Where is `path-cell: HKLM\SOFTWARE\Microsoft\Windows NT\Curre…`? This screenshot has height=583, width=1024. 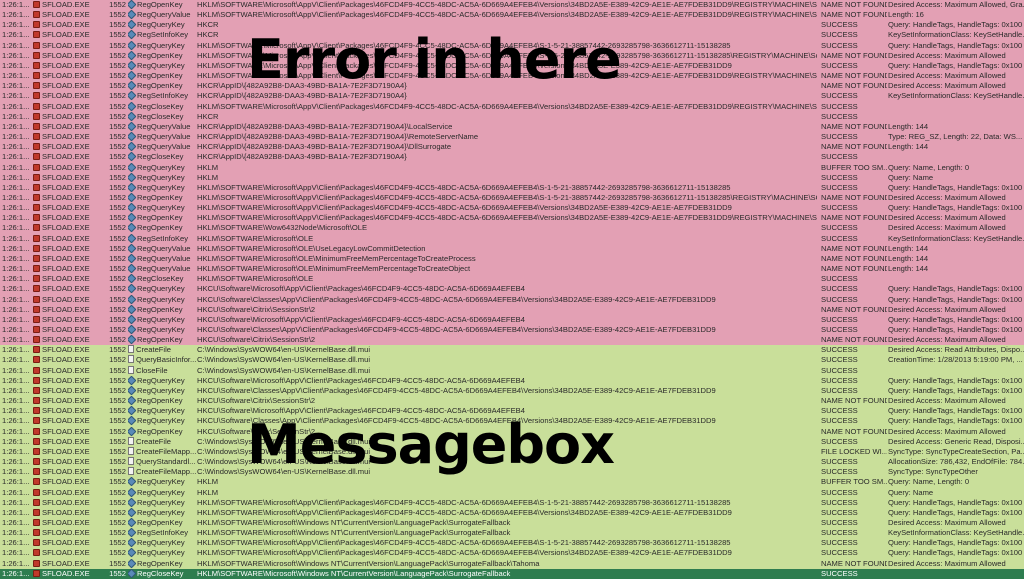
path-cell: HKLM\SOFTWARE\Microsoft\Windows NT\Curre… is located at coordinates (507, 574).